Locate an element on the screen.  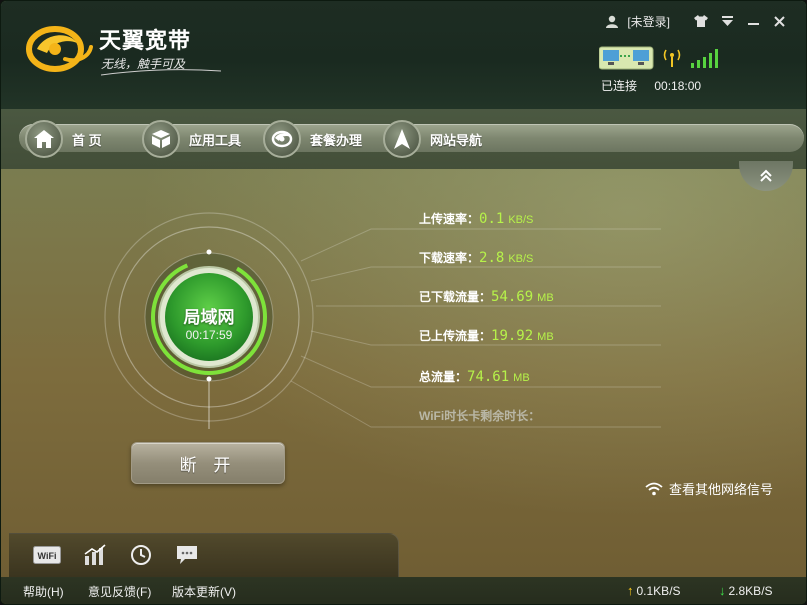
svg-text: WiFi is located at coordinates (47, 556).